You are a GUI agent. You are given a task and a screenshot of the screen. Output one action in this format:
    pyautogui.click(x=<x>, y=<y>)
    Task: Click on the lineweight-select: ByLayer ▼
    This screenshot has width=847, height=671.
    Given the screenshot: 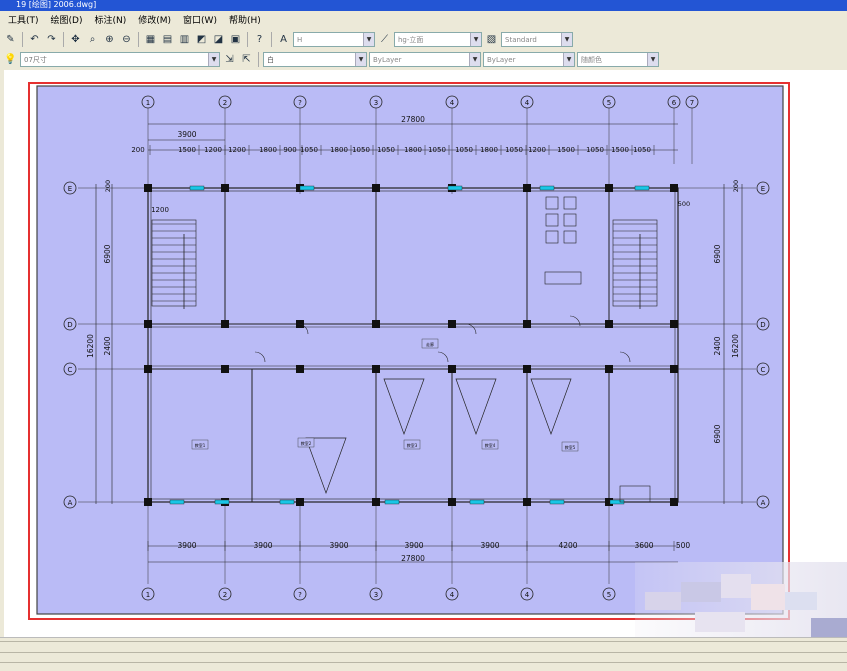 What is the action you would take?
    pyautogui.click(x=529, y=59)
    